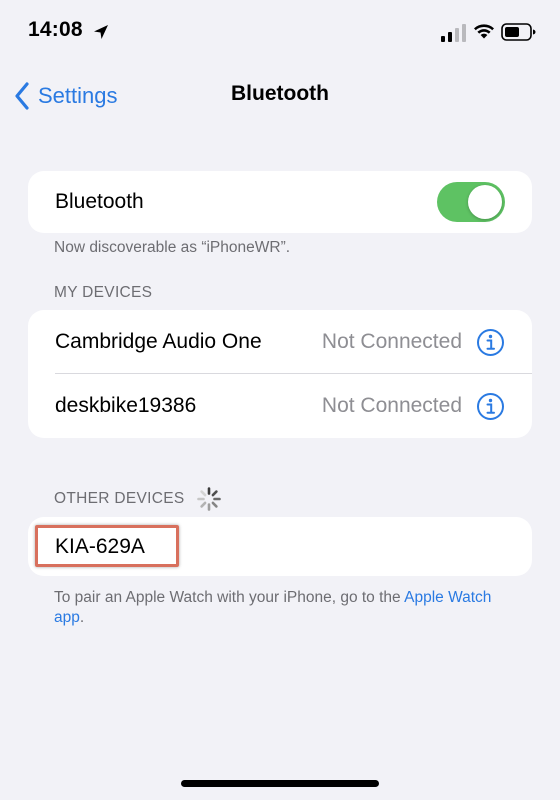 Image resolution: width=560 pixels, height=800 pixels. I want to click on toggle-knob, so click(485, 202).